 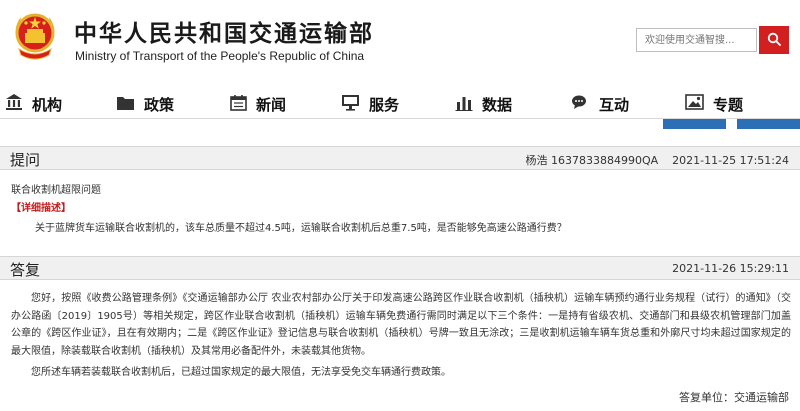 I want to click on folder-icon, so click(x=125, y=104).